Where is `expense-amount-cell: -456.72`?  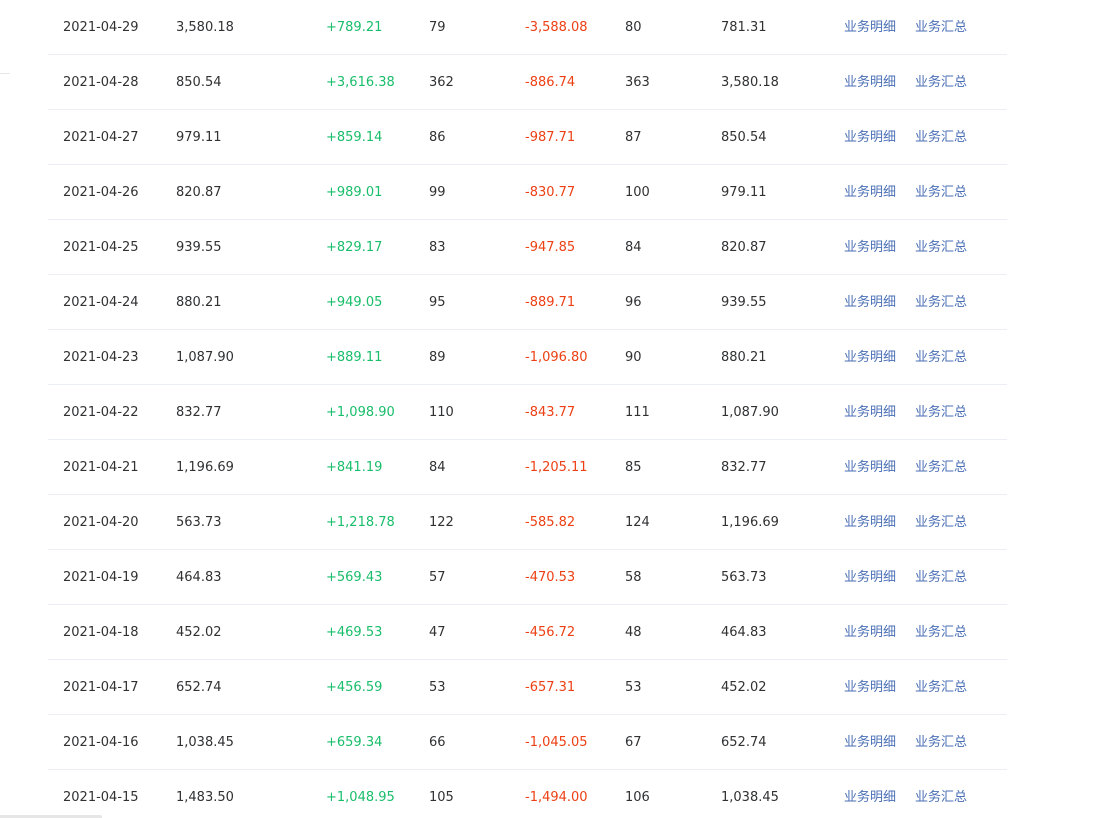 expense-amount-cell: -456.72 is located at coordinates (550, 632).